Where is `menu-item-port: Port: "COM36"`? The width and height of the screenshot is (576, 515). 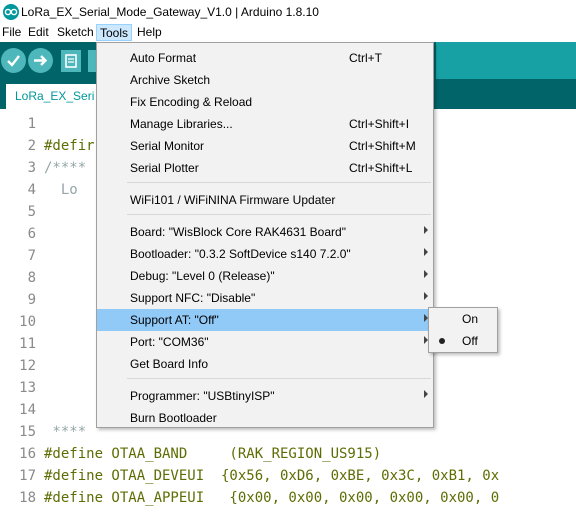
menu-item-port: Port: "COM36" is located at coordinates (265, 342).